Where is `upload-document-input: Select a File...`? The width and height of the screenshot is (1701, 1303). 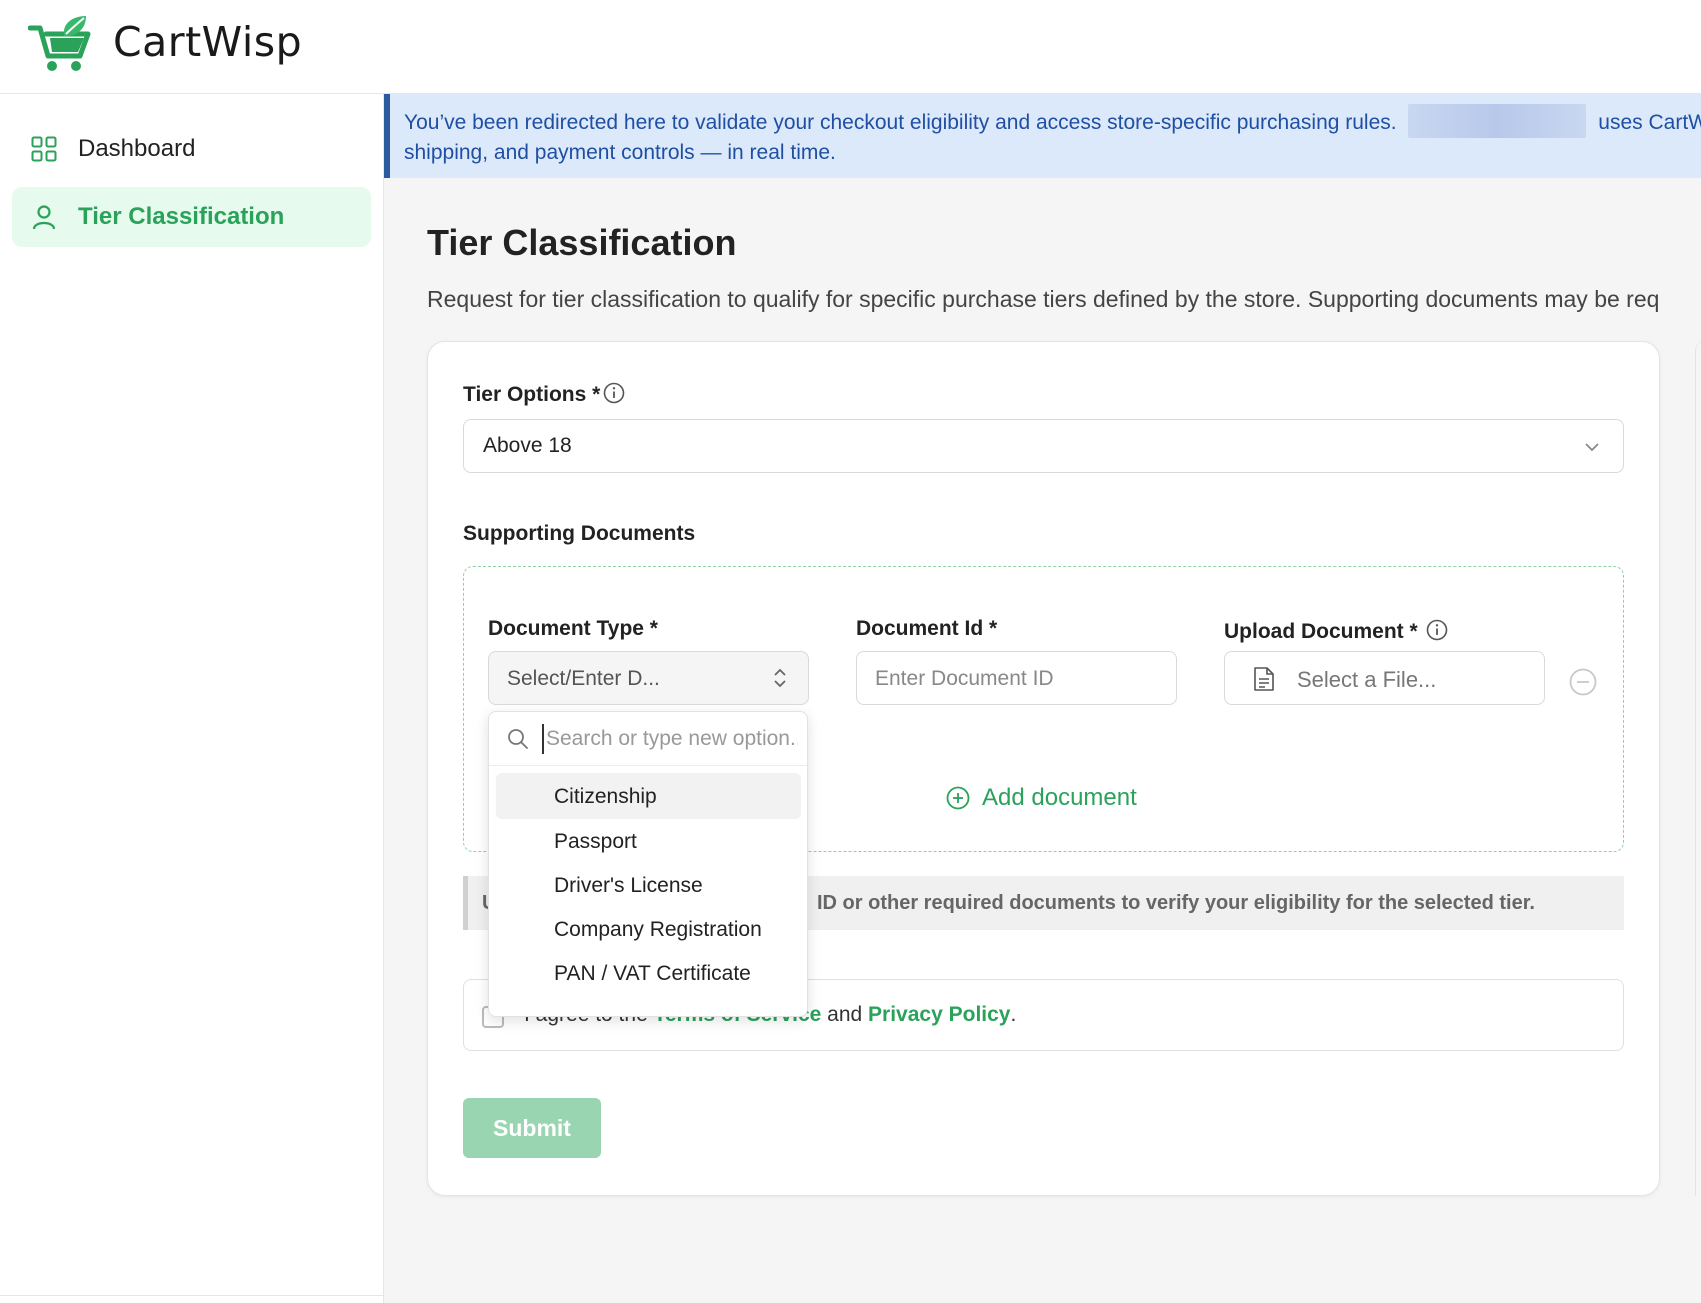 upload-document-input: Select a File... is located at coordinates (1384, 678).